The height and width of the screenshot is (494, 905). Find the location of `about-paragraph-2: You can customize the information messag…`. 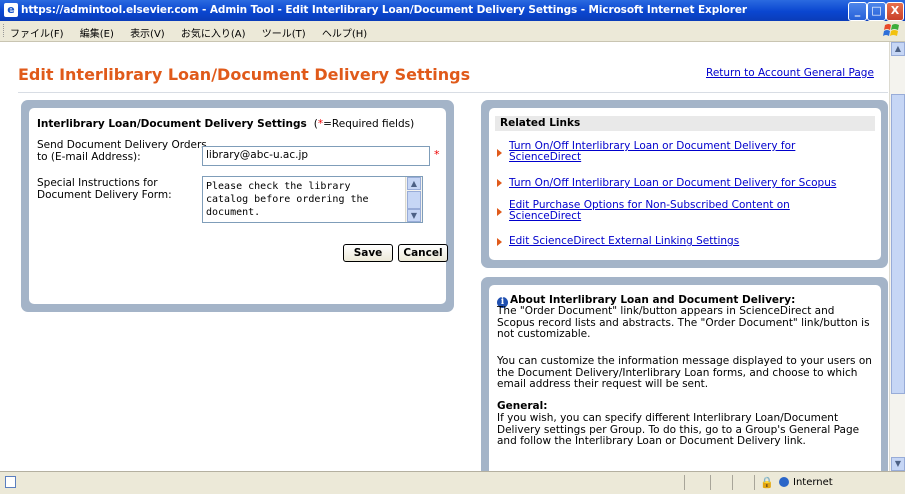

about-paragraph-2: You can customize the information messag… is located at coordinates (684, 372).